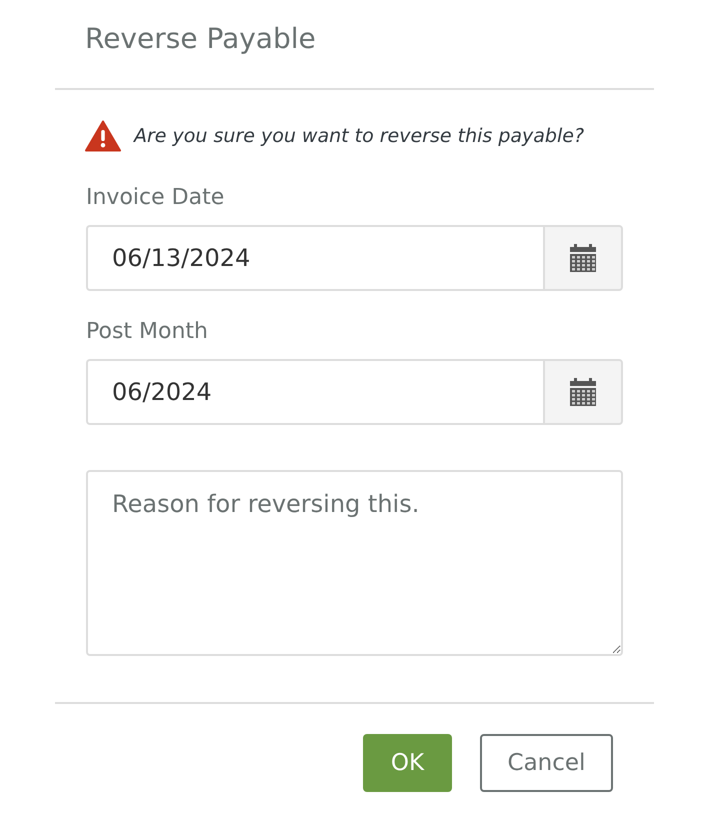  Describe the element at coordinates (314, 258) in the screenshot. I see `date-field: 06/13/2024` at that location.